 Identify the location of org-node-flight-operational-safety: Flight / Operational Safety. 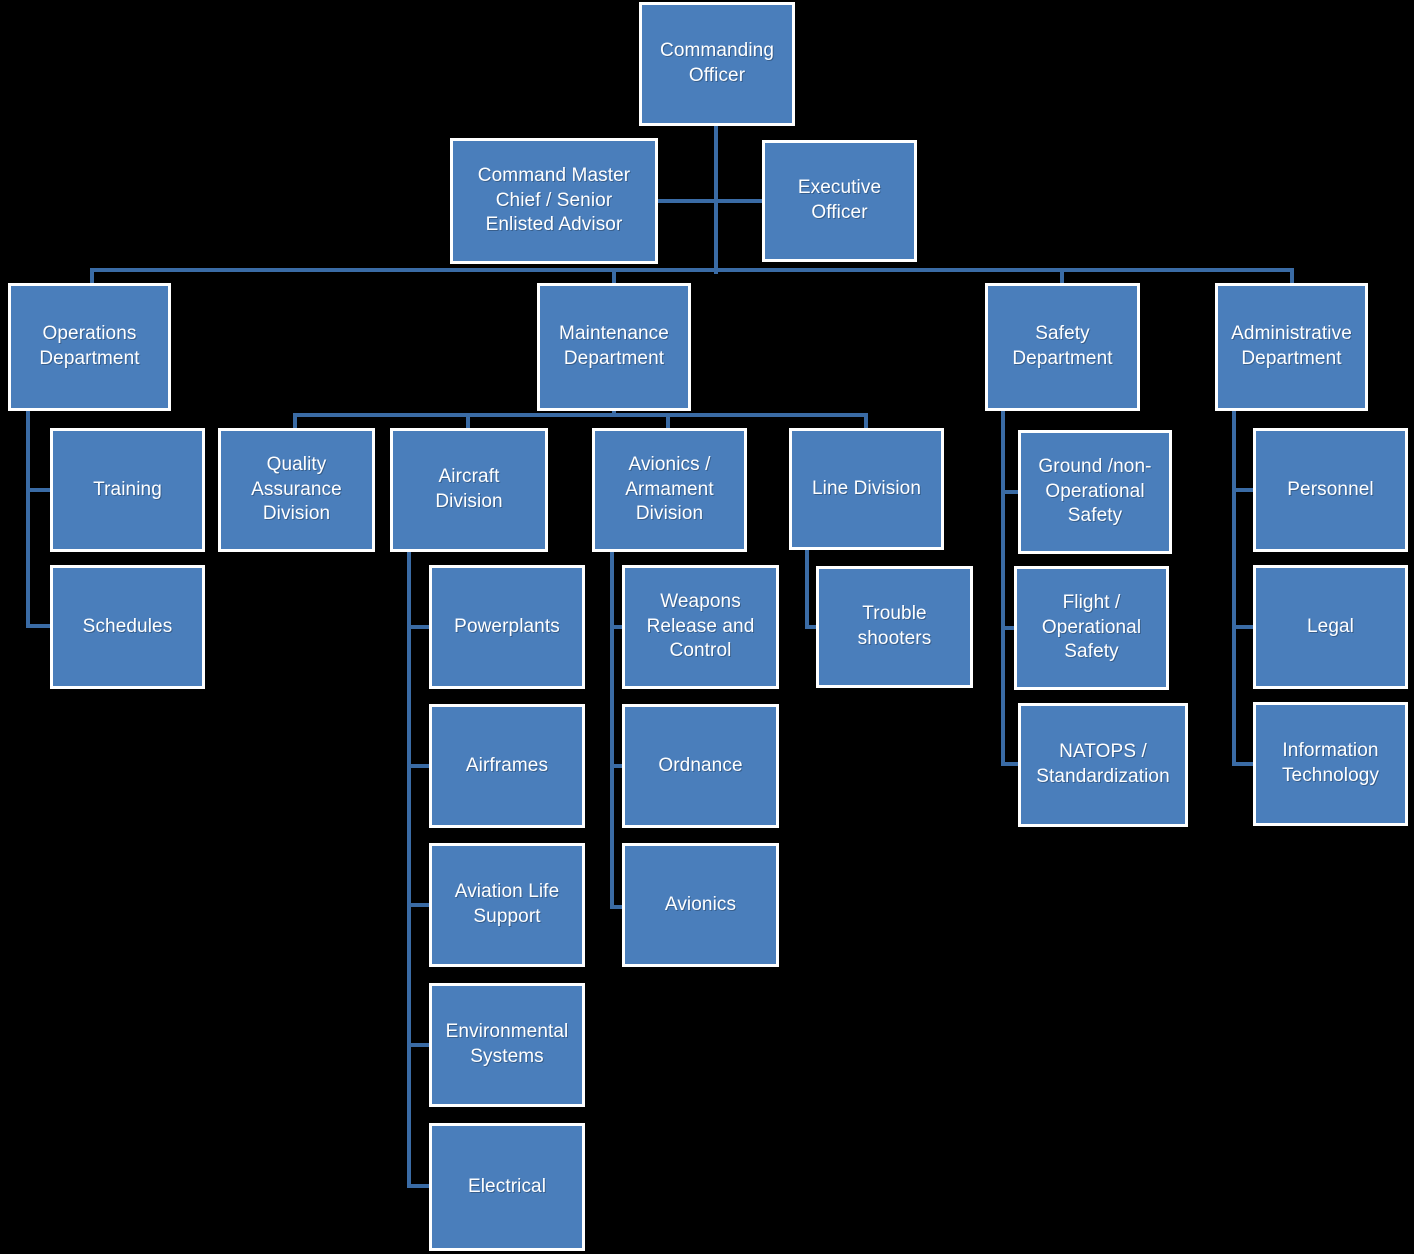
(1091, 628).